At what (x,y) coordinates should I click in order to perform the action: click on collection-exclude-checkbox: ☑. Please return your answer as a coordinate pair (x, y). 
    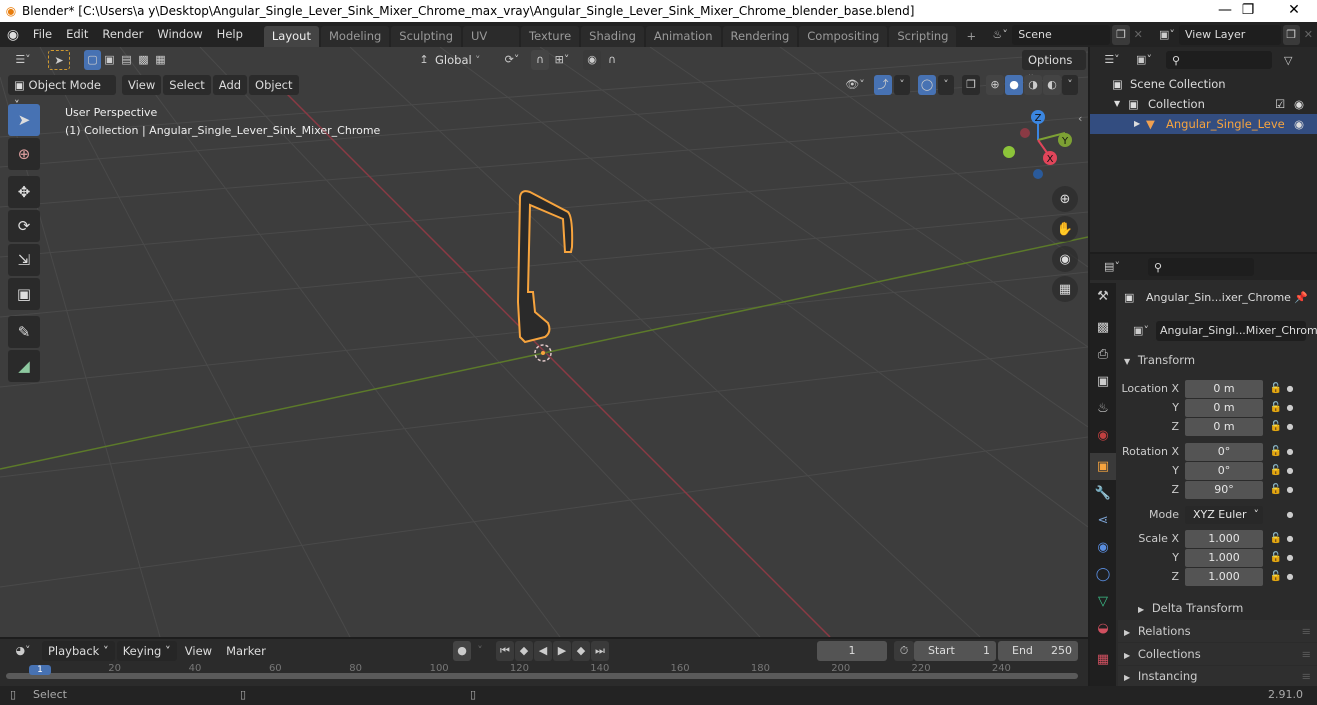
    Looking at the image, I should click on (1280, 104).